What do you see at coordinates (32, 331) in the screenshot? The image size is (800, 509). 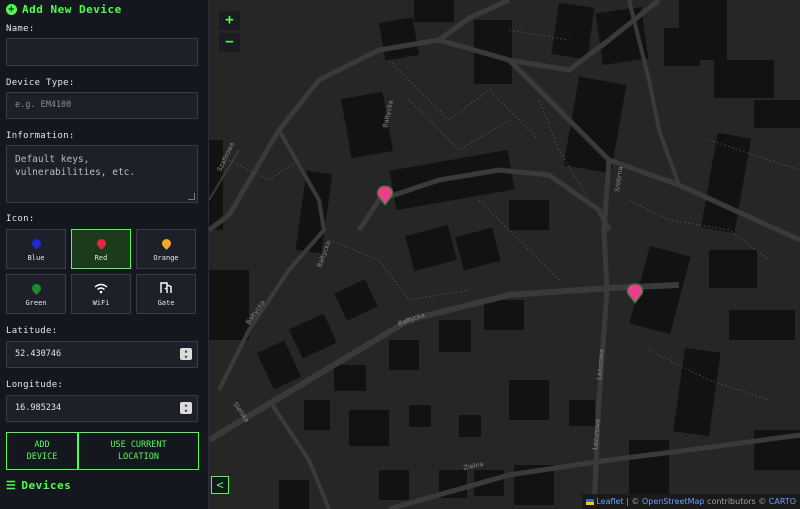 I see `latitude-label: Latitude:` at bounding box center [32, 331].